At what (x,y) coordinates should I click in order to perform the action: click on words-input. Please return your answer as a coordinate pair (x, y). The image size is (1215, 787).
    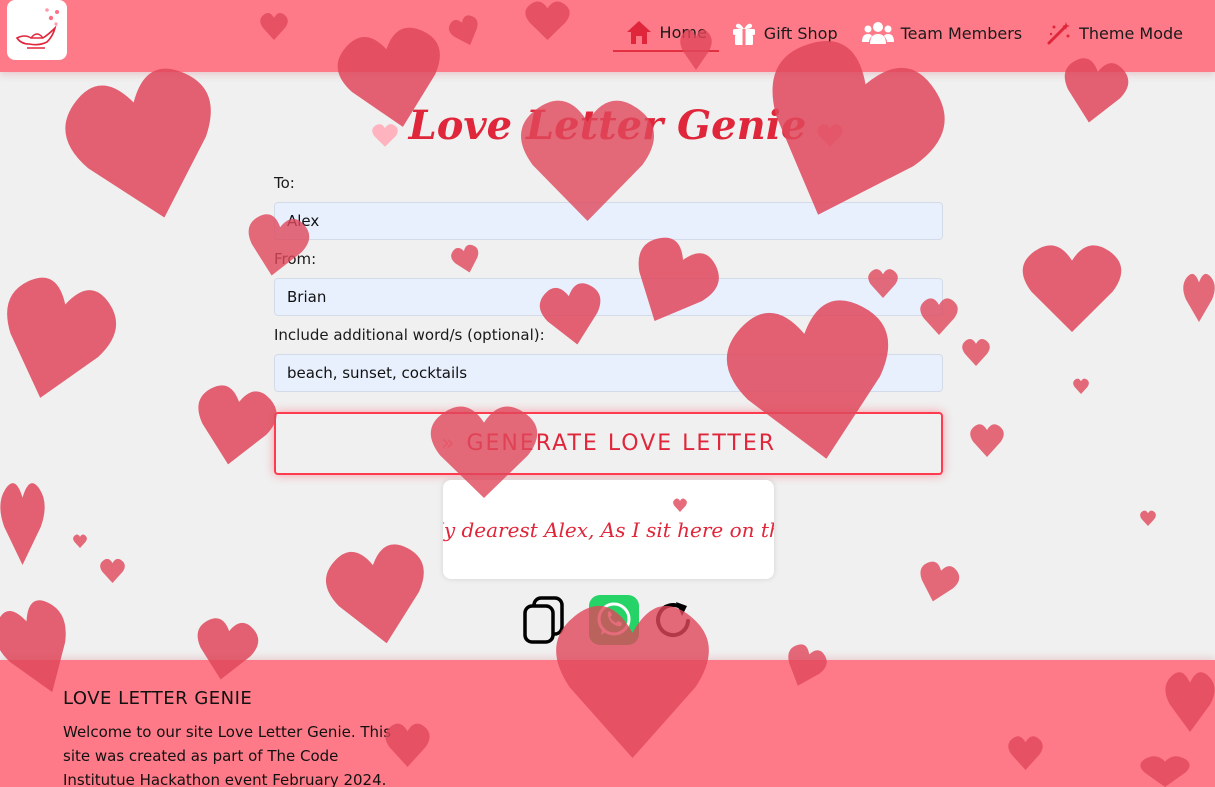
    Looking at the image, I should click on (608, 373).